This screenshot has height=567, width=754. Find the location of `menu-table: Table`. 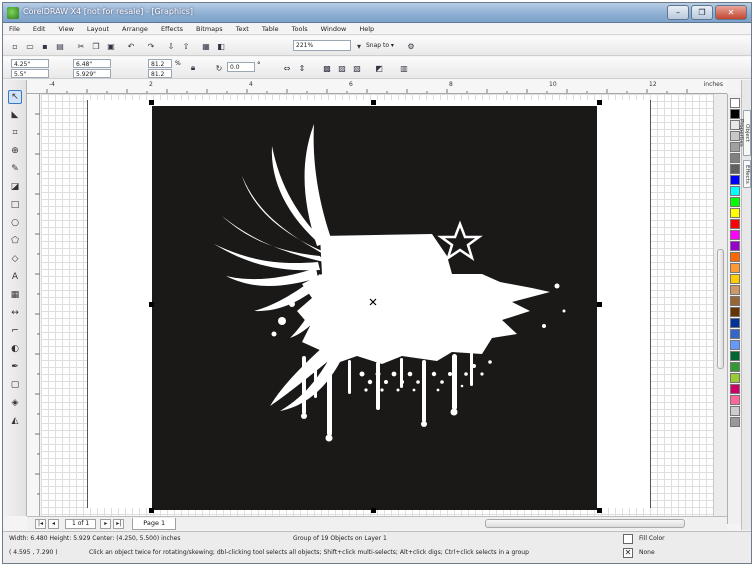

menu-table: Table is located at coordinates (270, 29).